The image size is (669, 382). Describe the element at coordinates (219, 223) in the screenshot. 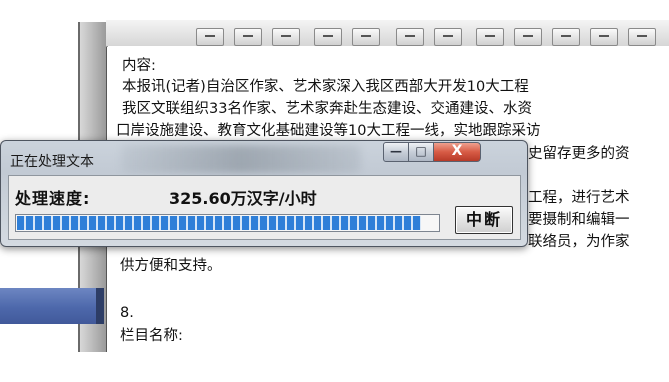

I see `progress-fill` at that location.